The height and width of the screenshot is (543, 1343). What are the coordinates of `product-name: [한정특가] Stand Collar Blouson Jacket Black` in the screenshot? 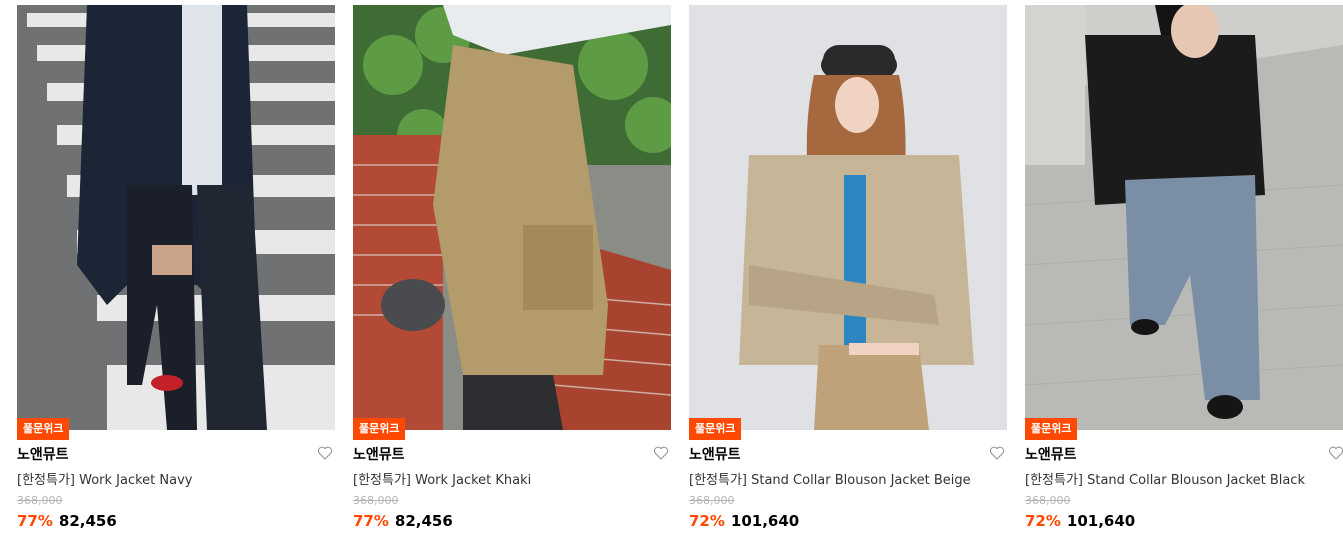 It's located at (1184, 478).